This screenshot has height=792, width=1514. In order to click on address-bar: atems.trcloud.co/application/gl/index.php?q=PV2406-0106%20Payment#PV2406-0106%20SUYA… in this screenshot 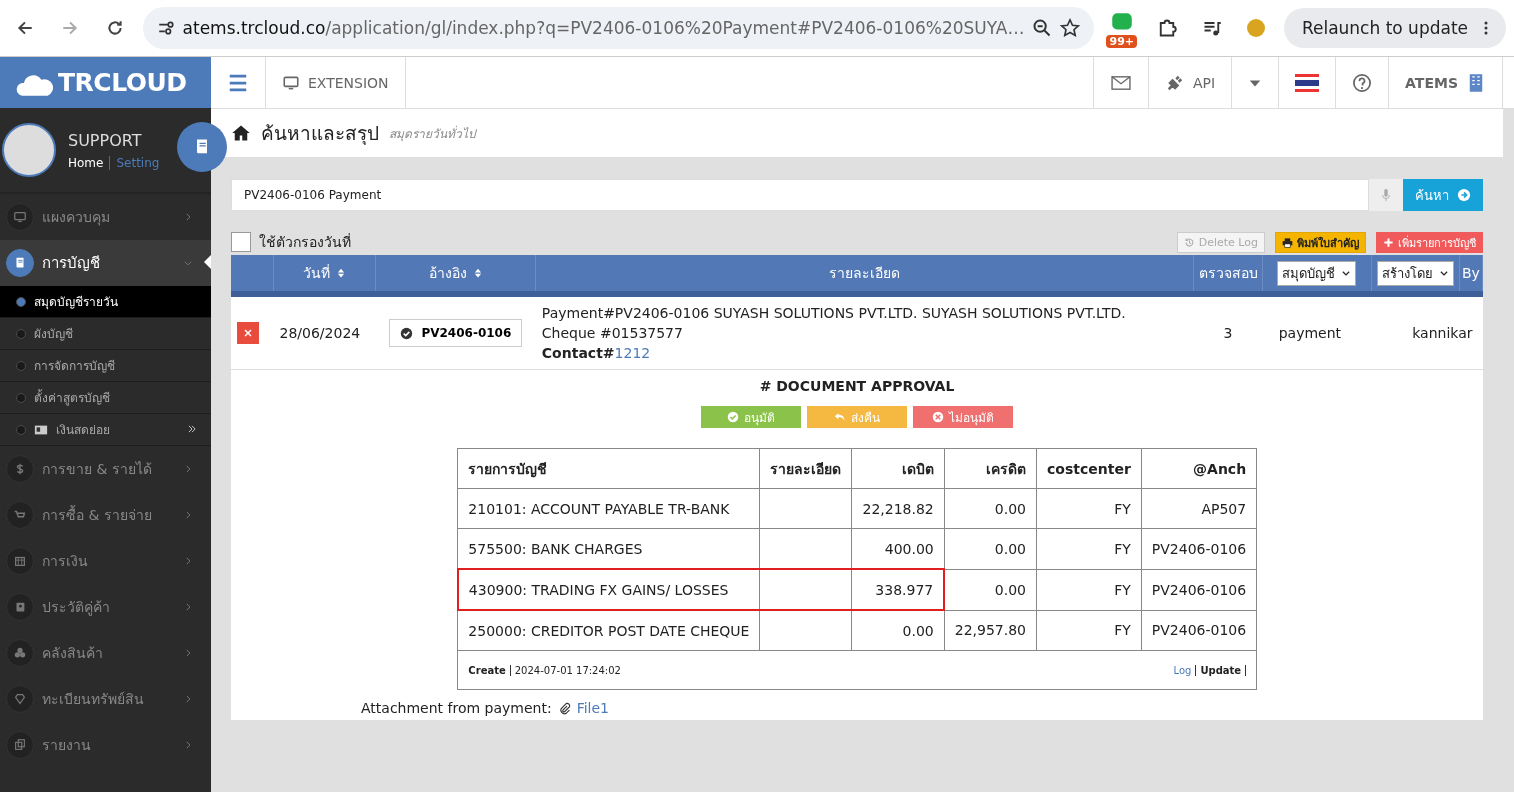, I will do `click(618, 28)`.